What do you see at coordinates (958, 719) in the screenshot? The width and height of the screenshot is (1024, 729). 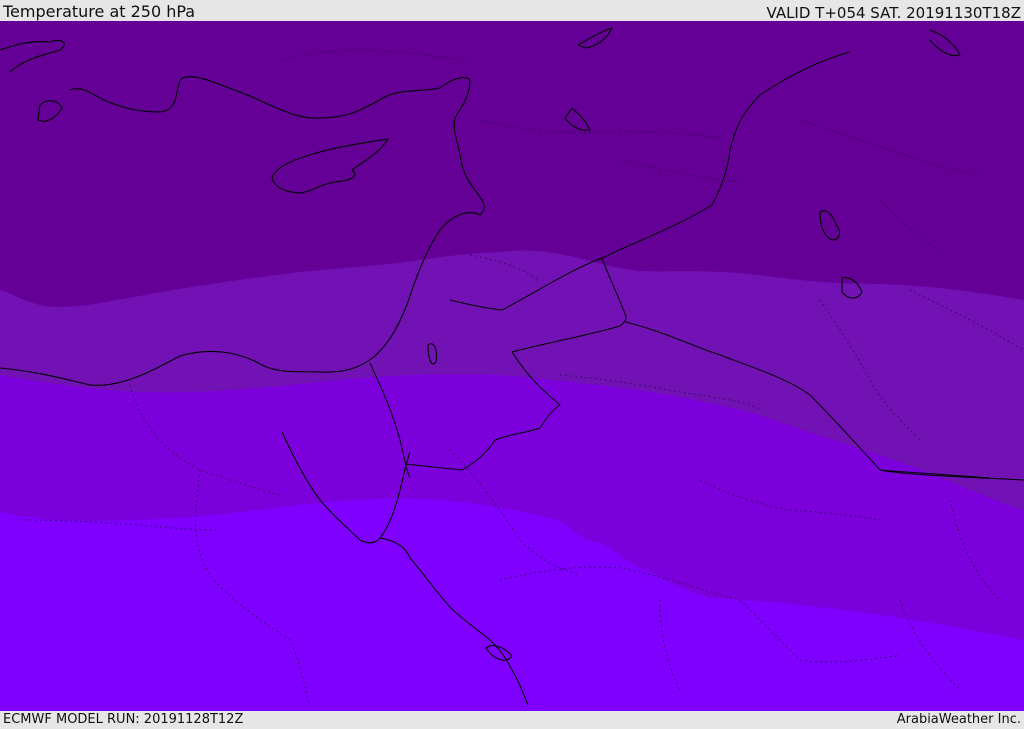 I see `provider-label: ArabiaWeather Inc.` at bounding box center [958, 719].